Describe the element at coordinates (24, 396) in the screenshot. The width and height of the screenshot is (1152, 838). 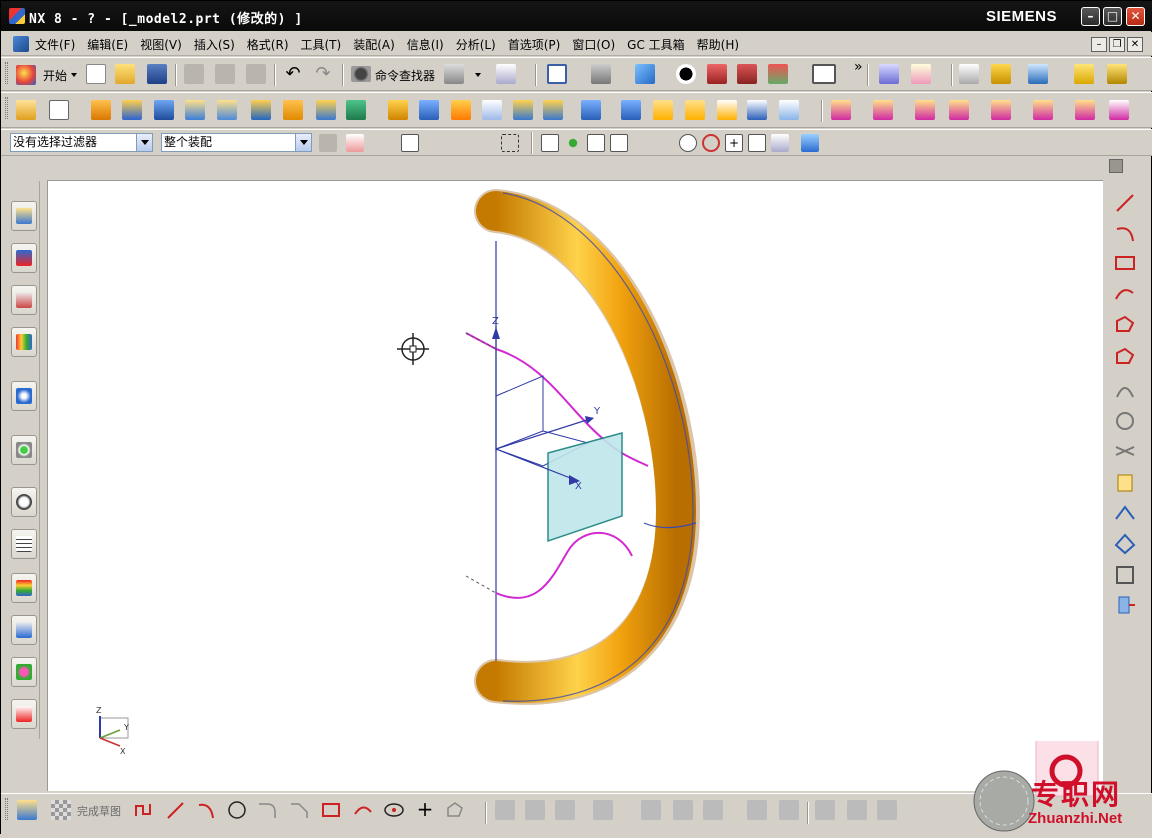
I see `history-tab` at that location.